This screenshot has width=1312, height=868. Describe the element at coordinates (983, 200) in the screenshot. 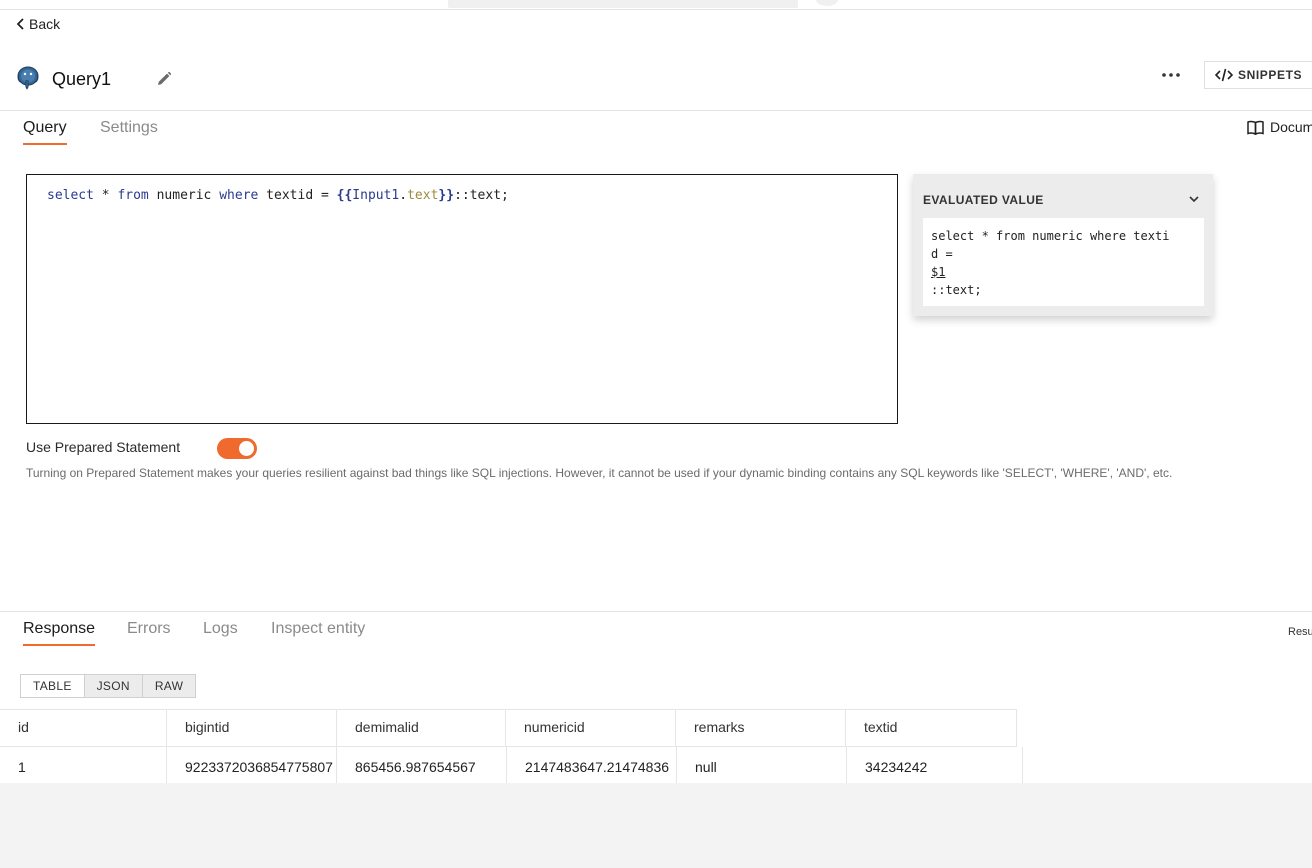

I see `evaluated-value-title: EVALUATED VALUE` at that location.